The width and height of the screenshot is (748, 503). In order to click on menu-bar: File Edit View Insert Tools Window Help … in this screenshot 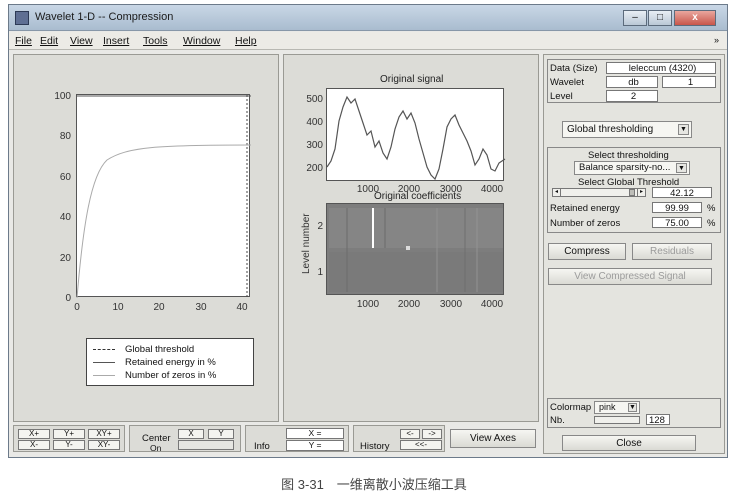, I will do `click(368, 41)`.